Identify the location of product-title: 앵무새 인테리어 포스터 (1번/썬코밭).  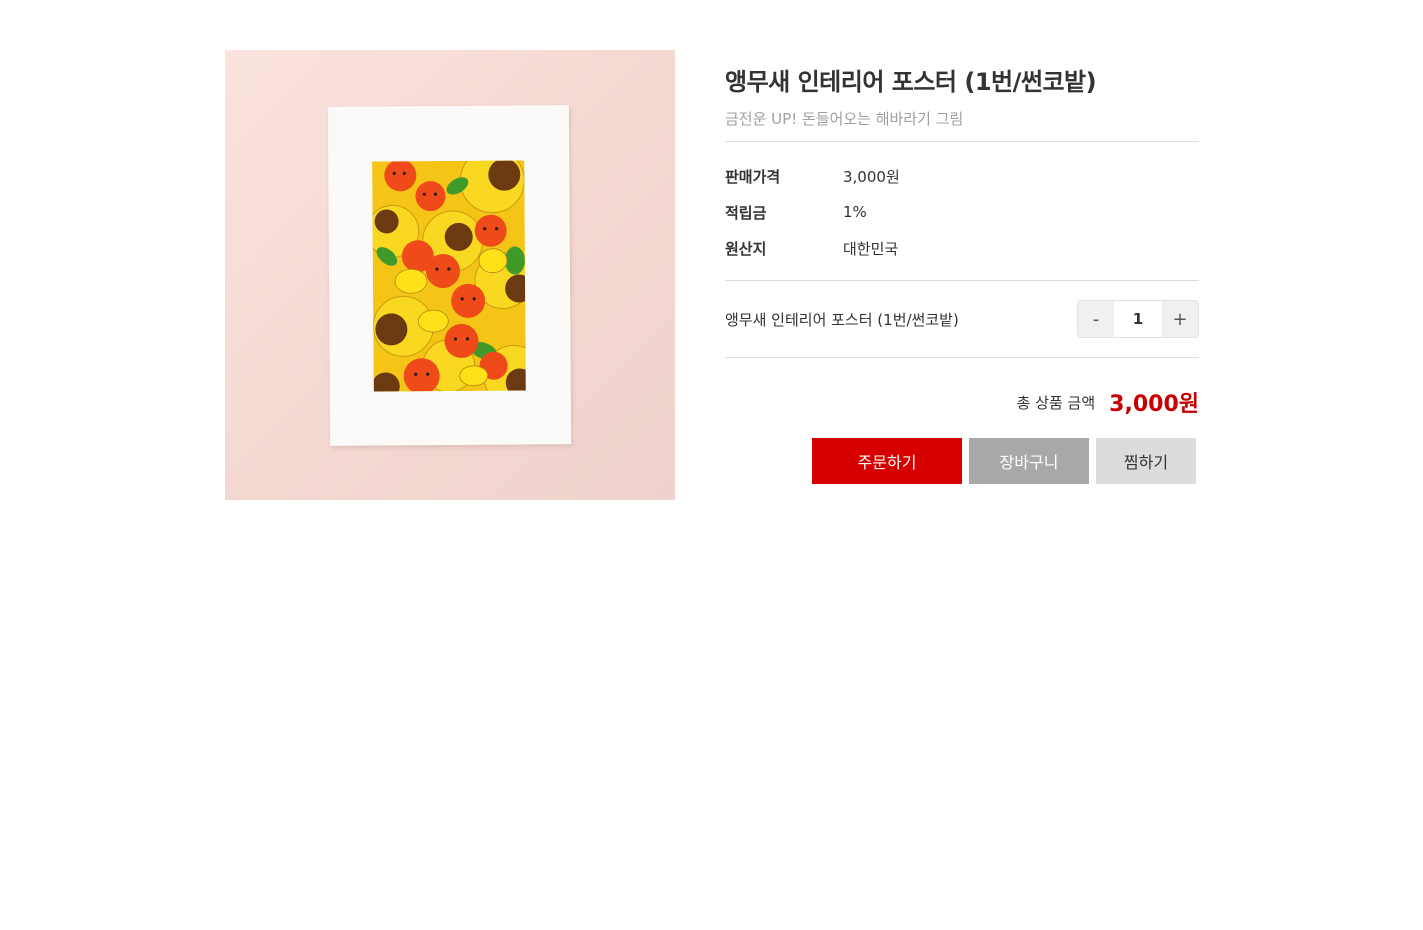
(911, 82).